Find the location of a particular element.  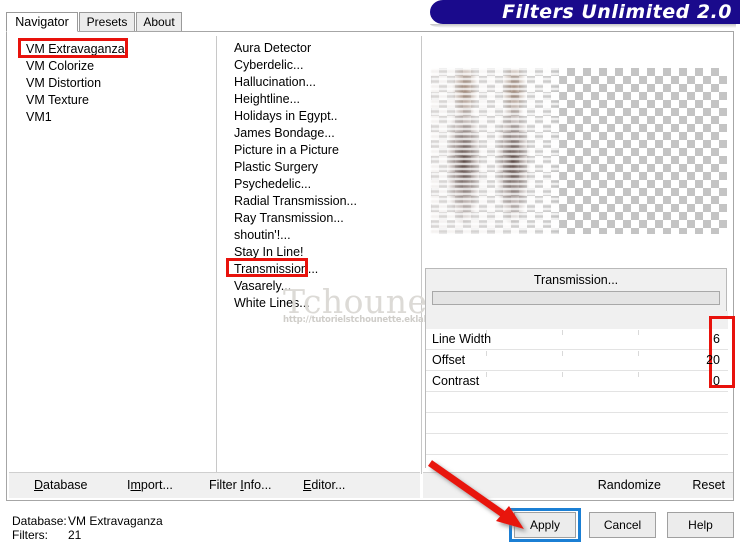

help-button: Help is located at coordinates (700, 525).